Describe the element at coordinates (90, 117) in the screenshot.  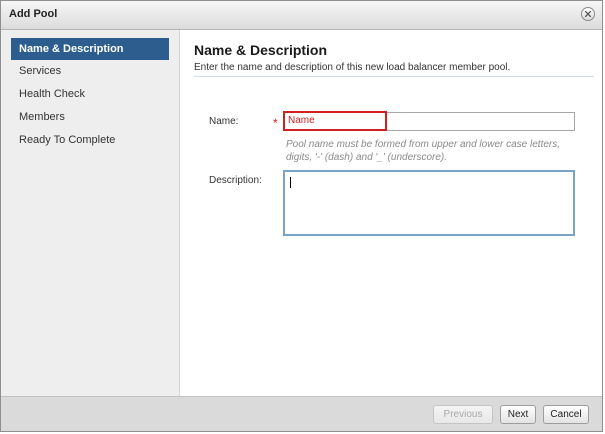
I see `step-members: Members` at that location.